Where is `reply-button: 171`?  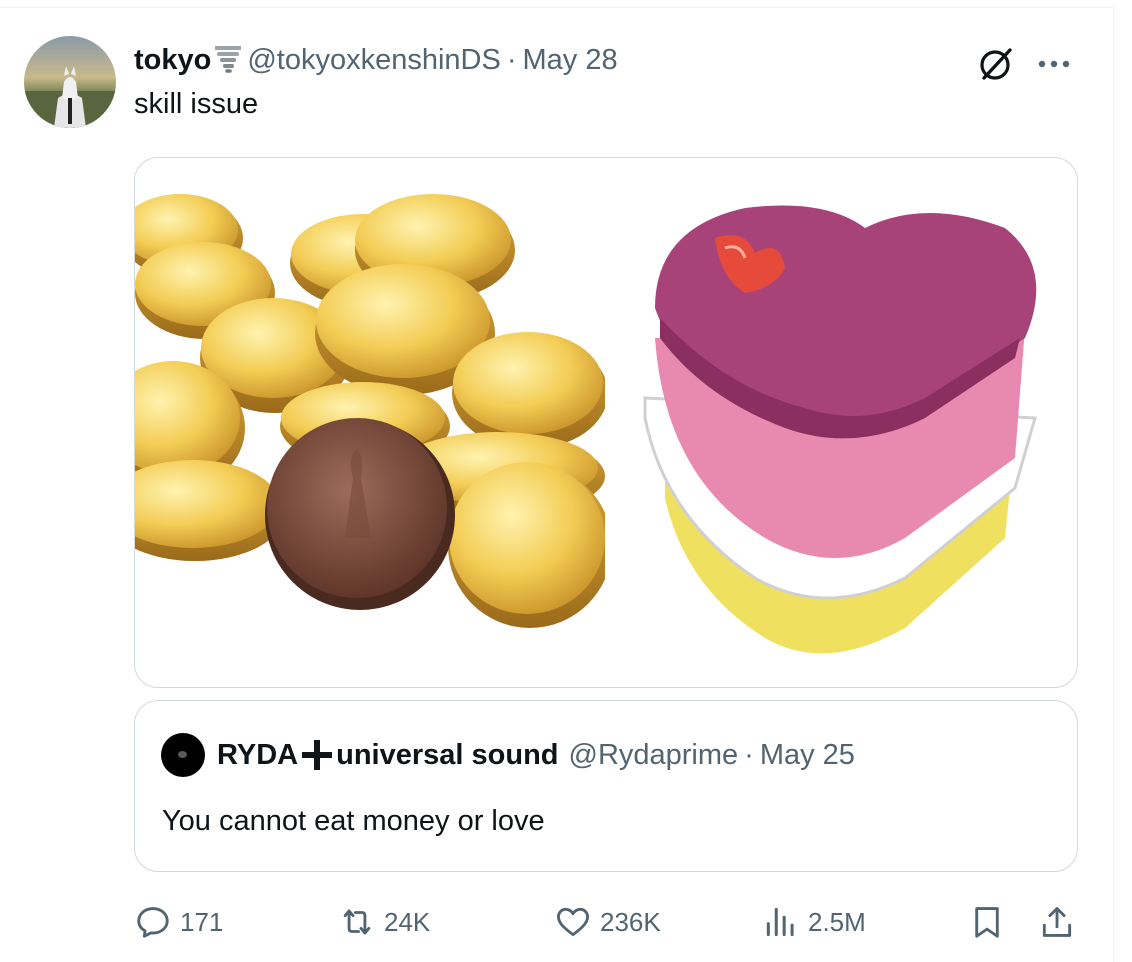 reply-button: 171 is located at coordinates (178, 922).